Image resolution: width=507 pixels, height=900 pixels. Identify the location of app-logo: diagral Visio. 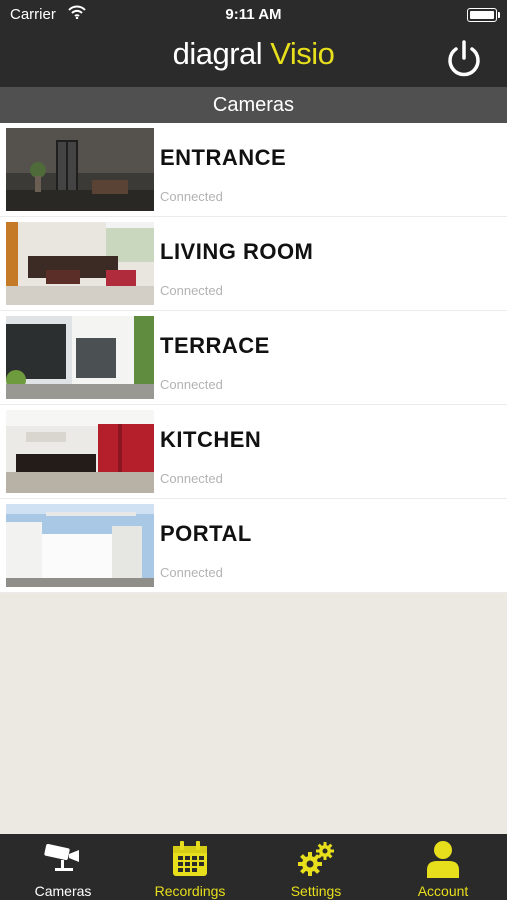
(253, 54).